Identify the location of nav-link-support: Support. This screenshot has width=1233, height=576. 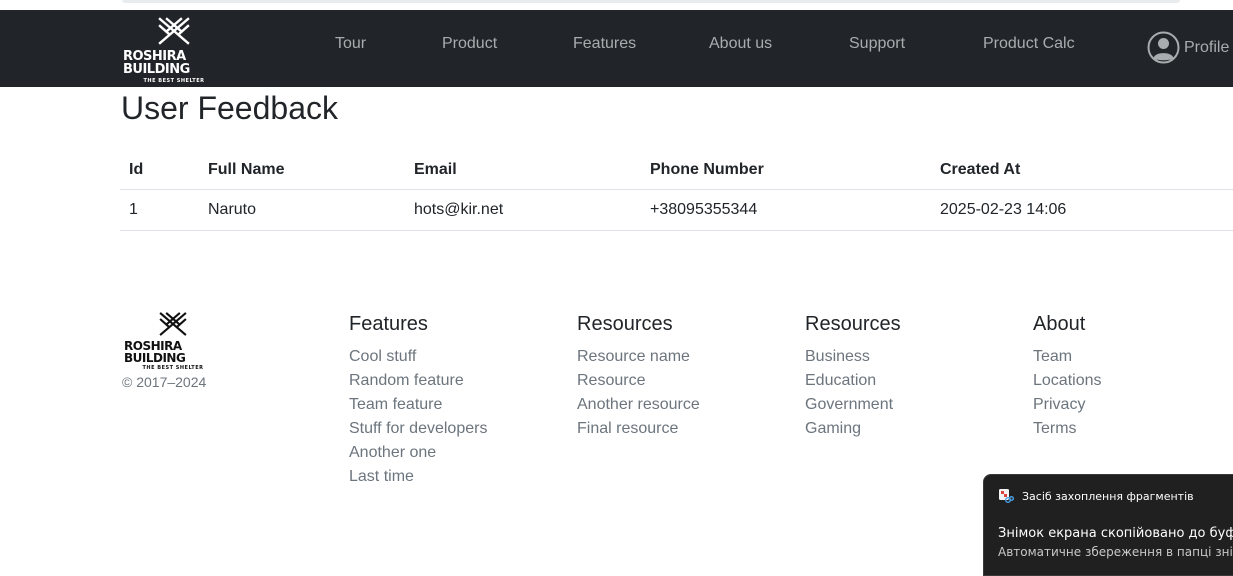
(877, 44).